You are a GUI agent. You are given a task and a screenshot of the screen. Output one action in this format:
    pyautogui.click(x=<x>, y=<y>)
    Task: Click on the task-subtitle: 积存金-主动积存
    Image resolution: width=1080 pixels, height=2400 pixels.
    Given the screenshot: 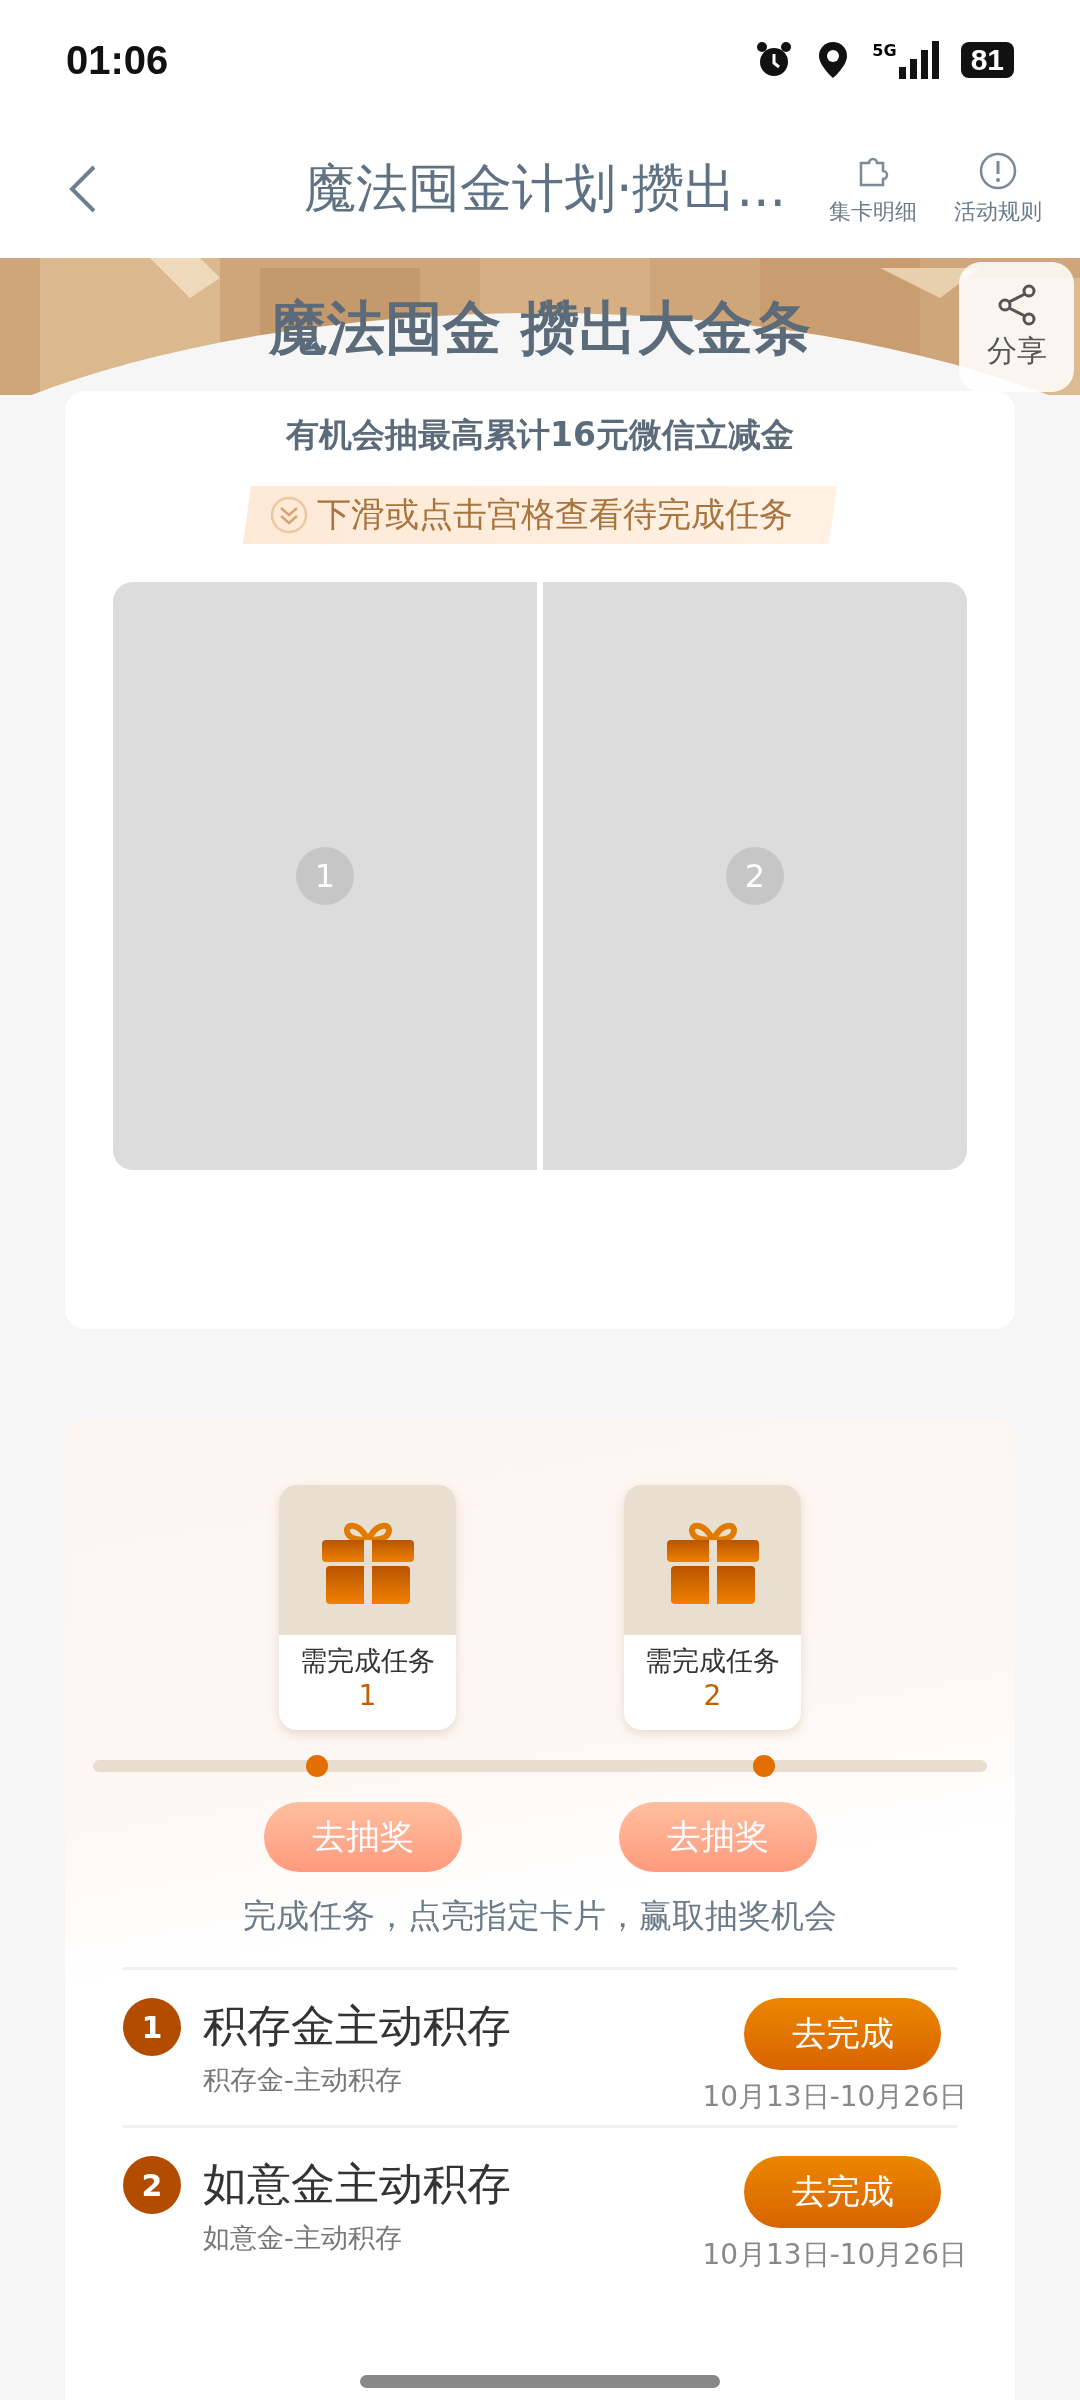 What is the action you would take?
    pyautogui.click(x=303, y=2080)
    